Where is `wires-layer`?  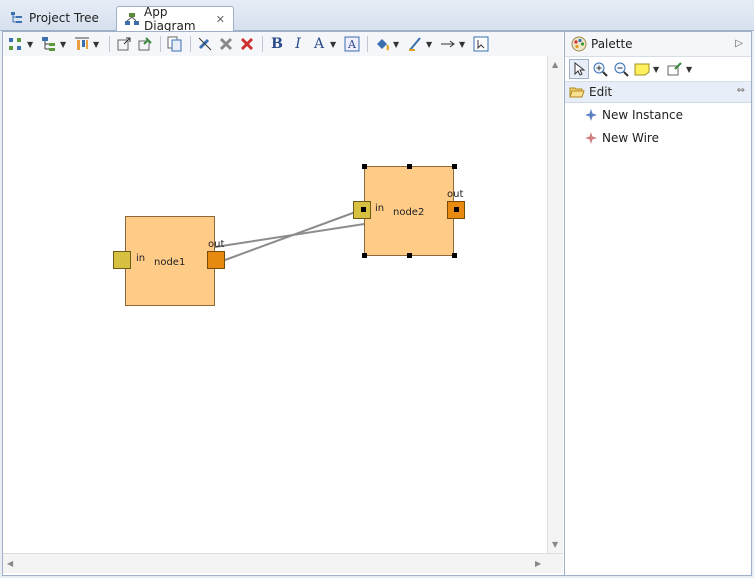 wires-layer is located at coordinates (293, 235).